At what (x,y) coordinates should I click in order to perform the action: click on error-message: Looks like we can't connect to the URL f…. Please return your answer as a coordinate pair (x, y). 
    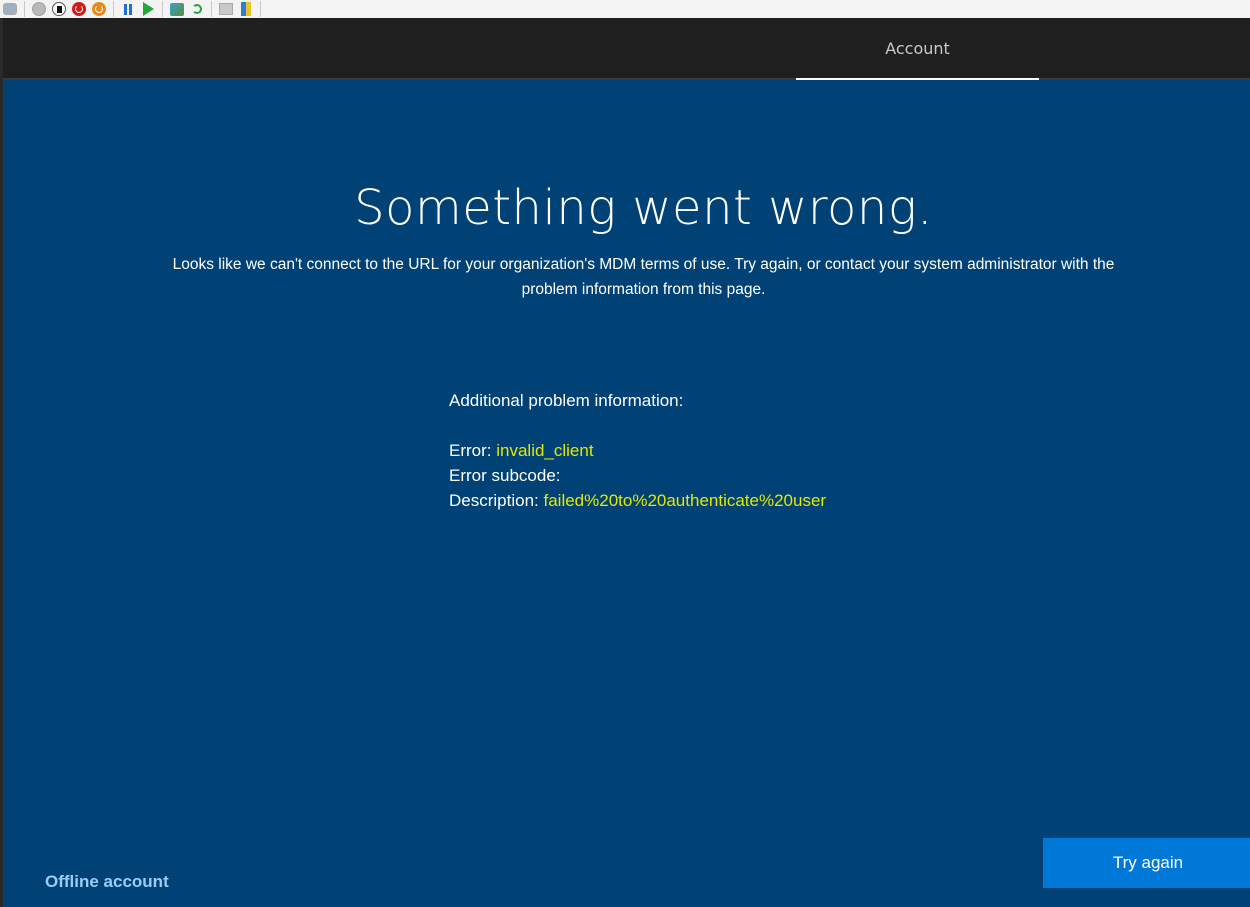
    Looking at the image, I should click on (643, 277).